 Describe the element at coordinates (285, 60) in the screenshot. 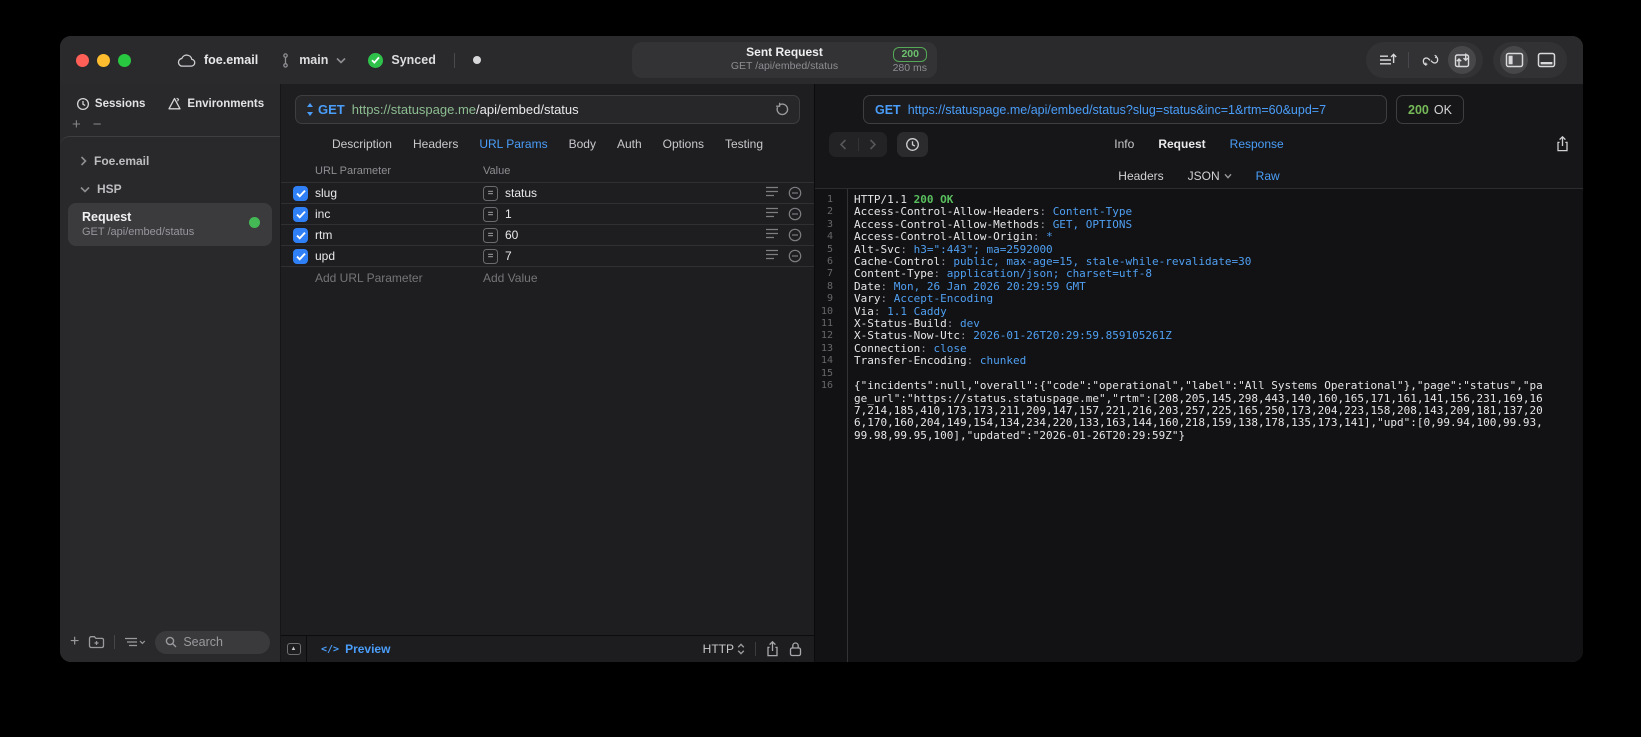

I see `branch-icon` at that location.